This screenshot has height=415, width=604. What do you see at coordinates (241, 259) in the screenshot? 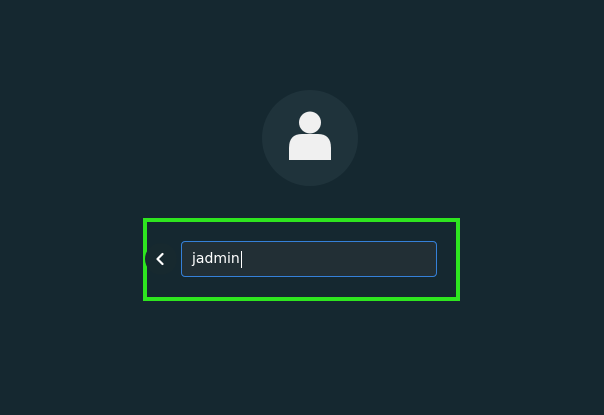
I see `text-caret` at bounding box center [241, 259].